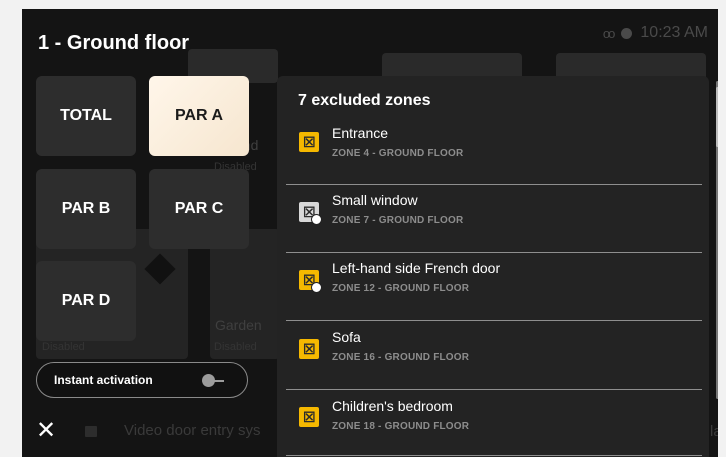 This screenshot has width=726, height=457. What do you see at coordinates (401, 288) in the screenshot?
I see `zone-subtitle: ZONE 12 - GROUND FLOOR` at bounding box center [401, 288].